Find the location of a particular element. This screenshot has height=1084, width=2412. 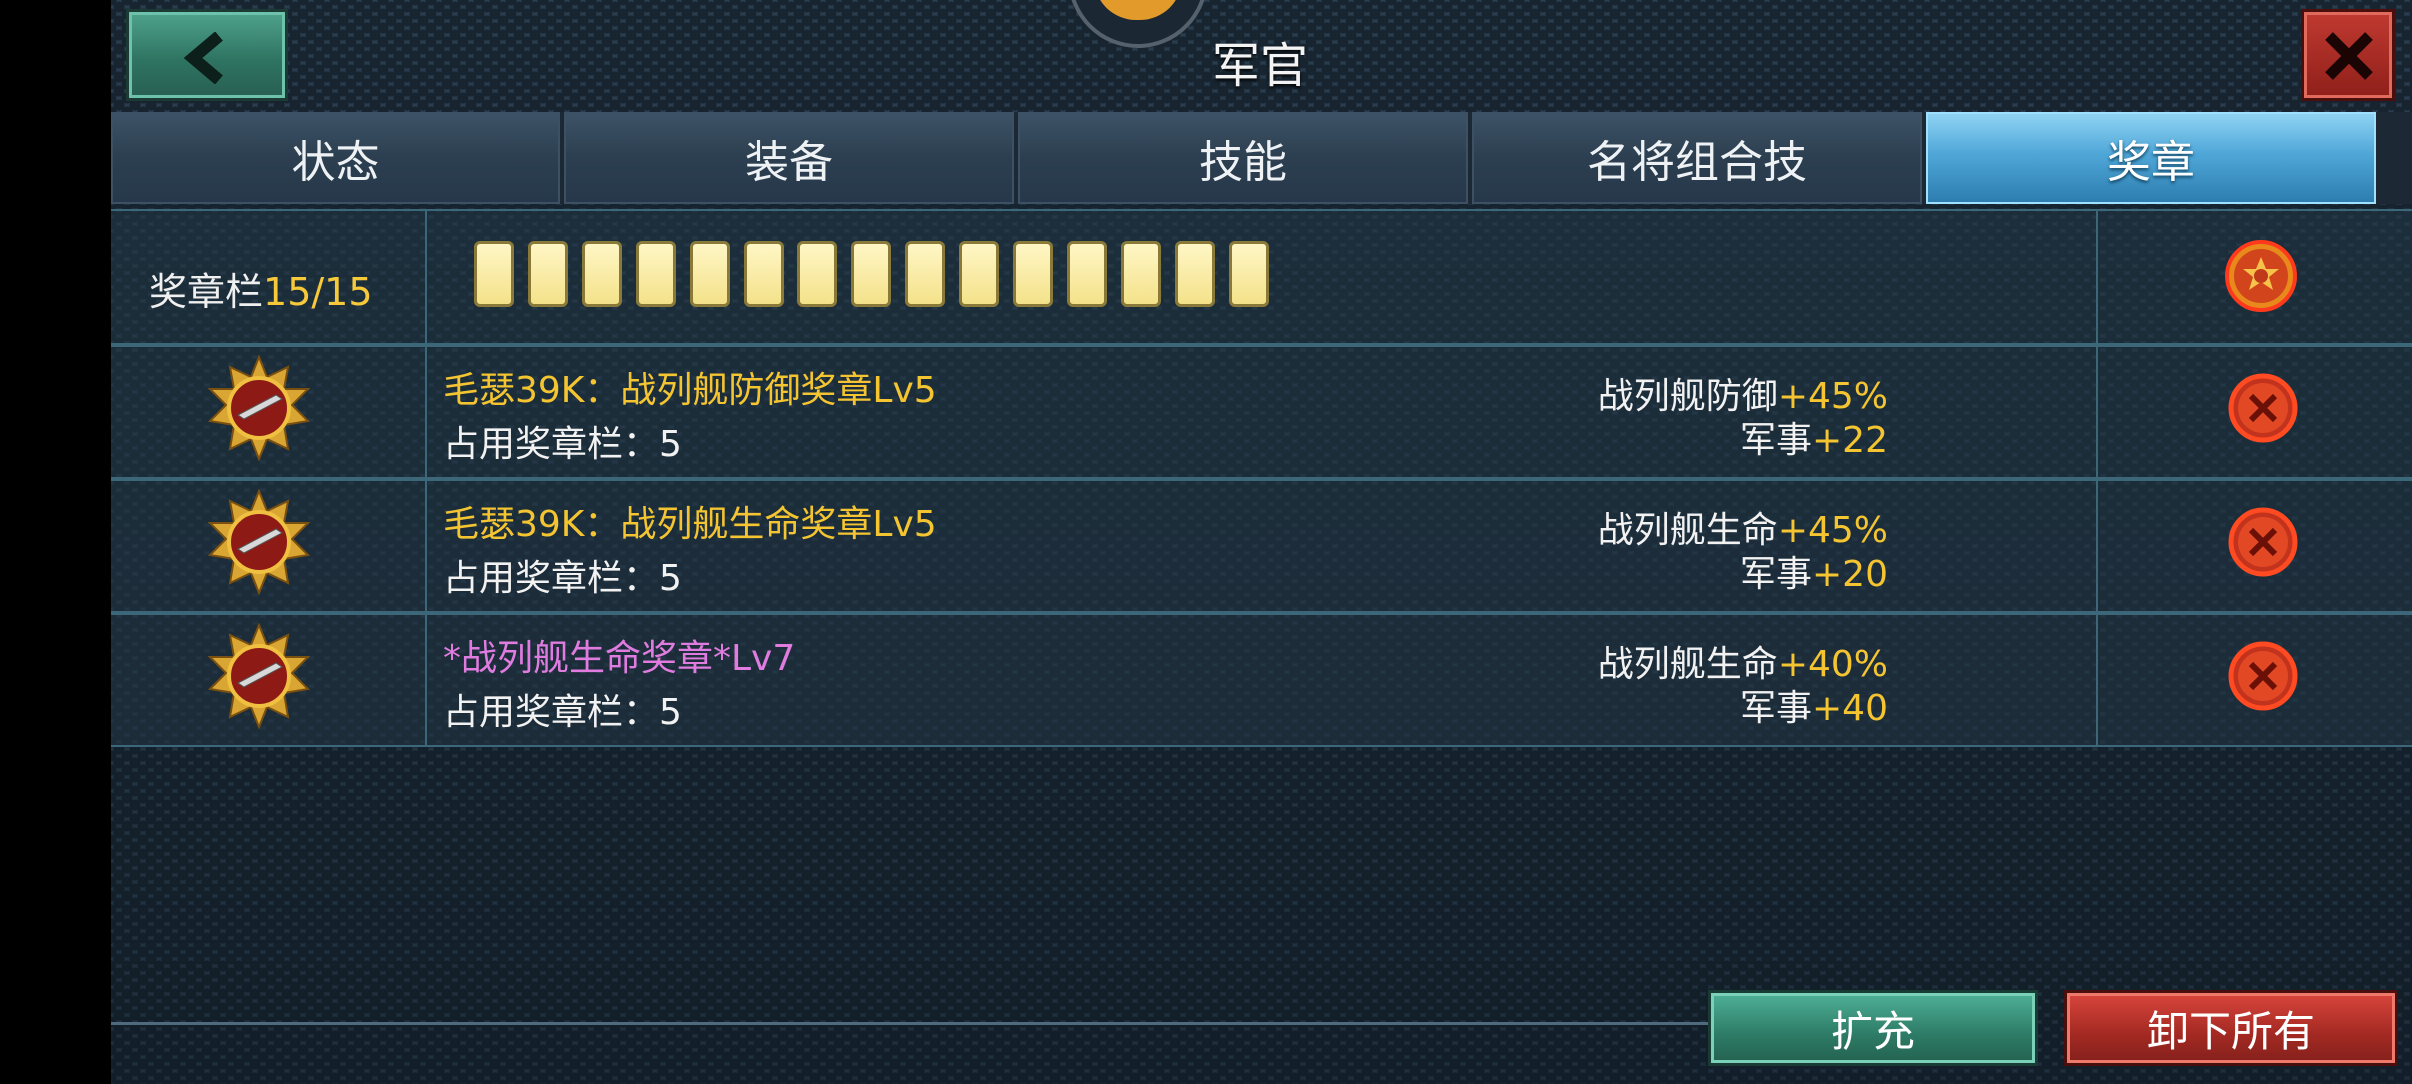

medal-row: 毛瑟39K：战列舰生命奖章Lv5 占用奖章栏：5 战列舰生命+45% 军事+20 is located at coordinates (1261, 546).